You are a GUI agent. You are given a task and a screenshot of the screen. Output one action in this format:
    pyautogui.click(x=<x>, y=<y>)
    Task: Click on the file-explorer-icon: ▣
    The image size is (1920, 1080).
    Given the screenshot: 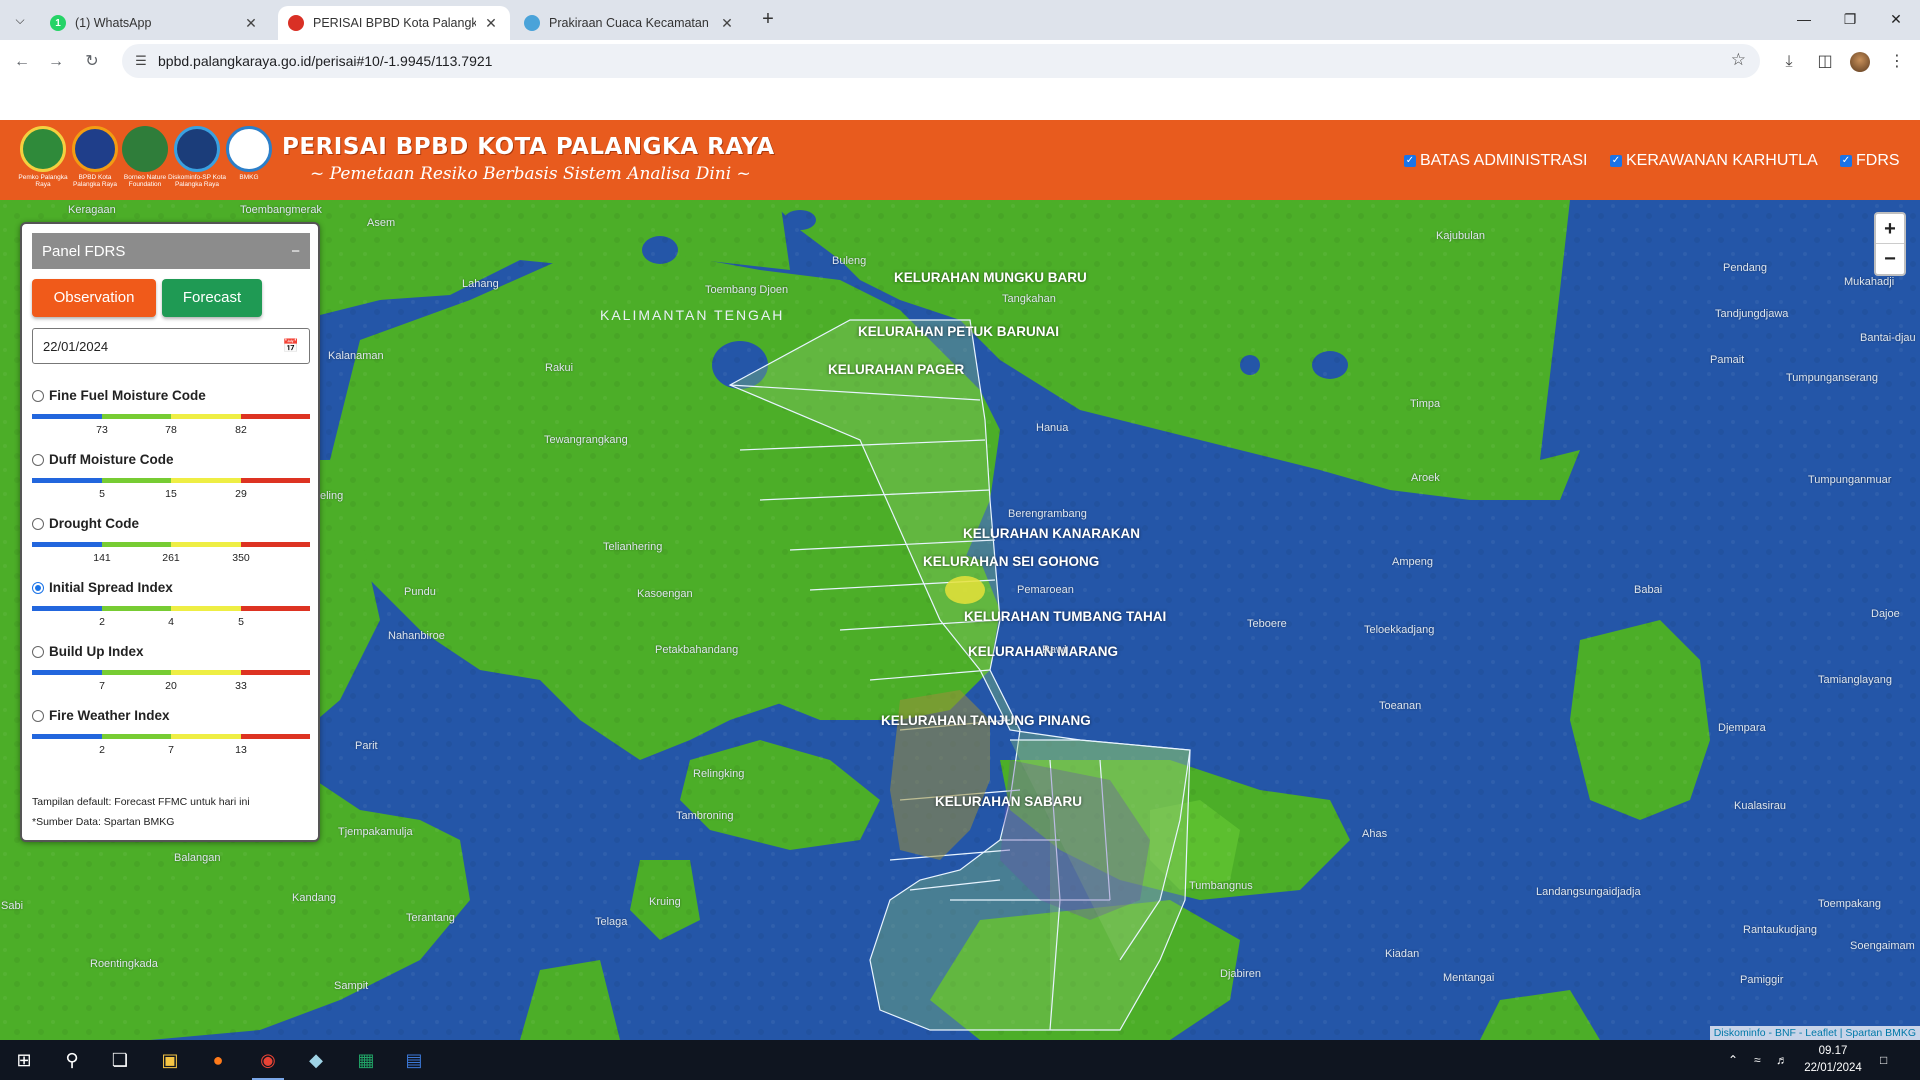 What is the action you would take?
    pyautogui.click(x=170, y=1060)
    